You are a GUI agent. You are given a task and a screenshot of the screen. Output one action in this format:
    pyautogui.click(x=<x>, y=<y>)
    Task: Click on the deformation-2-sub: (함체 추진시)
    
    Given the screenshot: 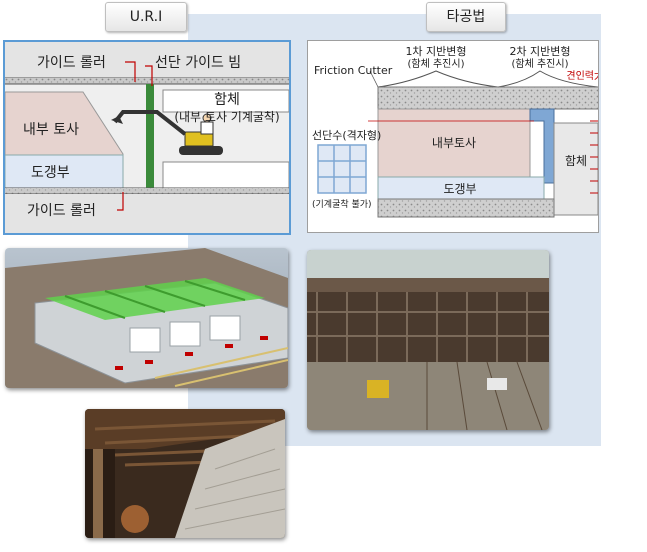 What is the action you would take?
    pyautogui.click(x=540, y=64)
    